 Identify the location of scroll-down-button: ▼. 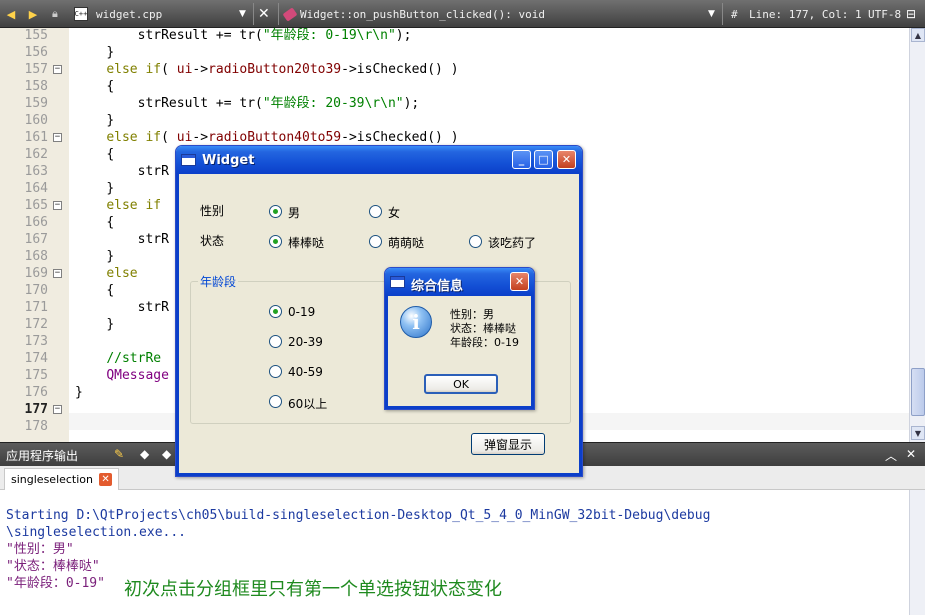
(918, 433).